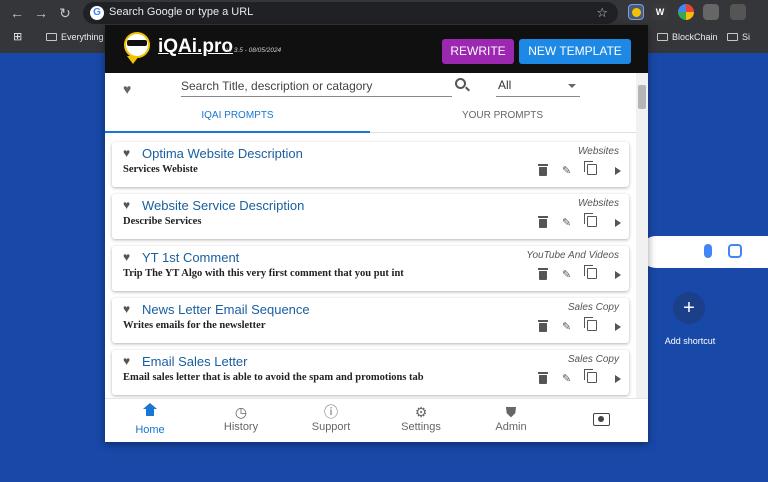  What do you see at coordinates (241, 422) in the screenshot?
I see `nav-history: ◷ History` at bounding box center [241, 422].